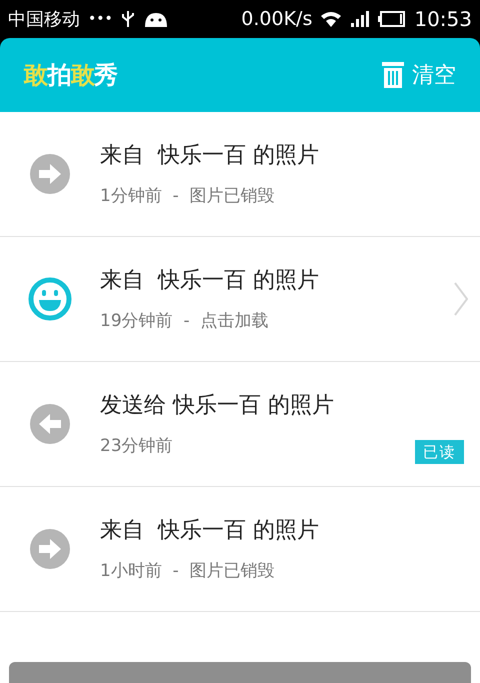  What do you see at coordinates (155, 19) in the screenshot?
I see `android-icon` at bounding box center [155, 19].